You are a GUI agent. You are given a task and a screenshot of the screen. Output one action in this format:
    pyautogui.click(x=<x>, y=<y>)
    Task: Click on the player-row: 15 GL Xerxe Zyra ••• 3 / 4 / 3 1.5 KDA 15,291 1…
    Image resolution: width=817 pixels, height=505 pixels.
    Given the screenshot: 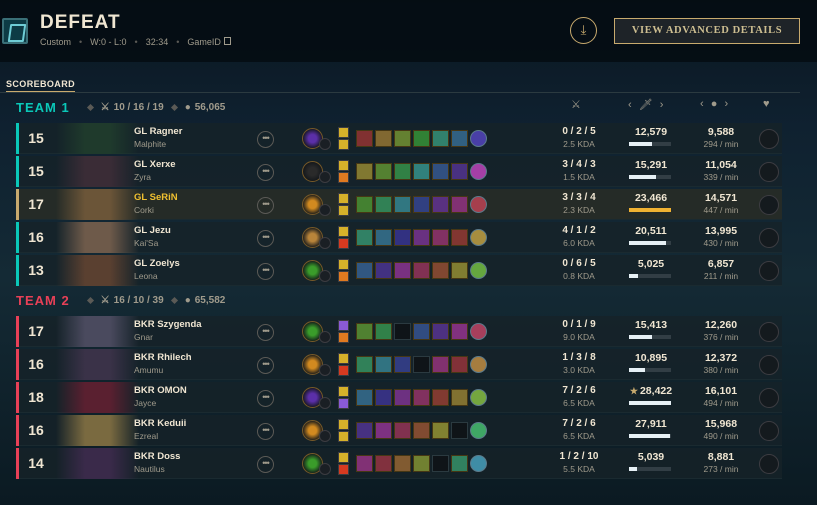 What is the action you would take?
    pyautogui.click(x=399, y=171)
    